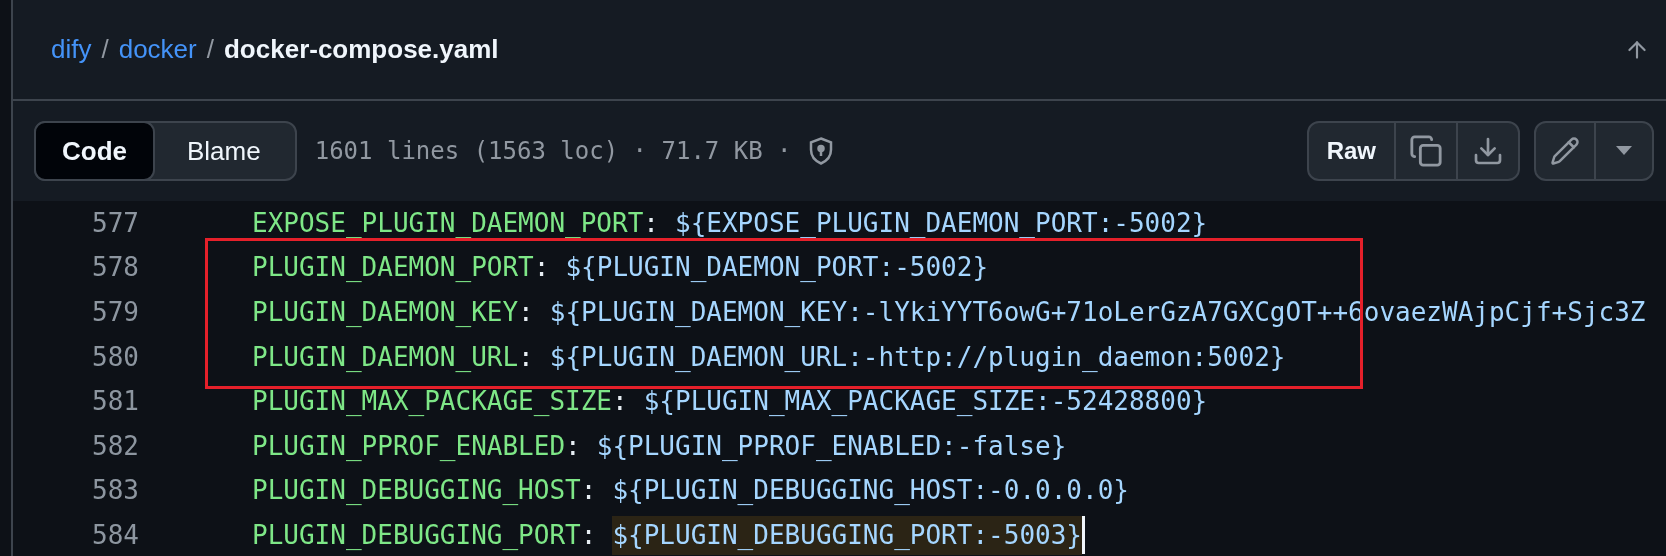 The width and height of the screenshot is (1666, 556). I want to click on yaml-value: ${PLUGIN_DAEMON_PORT:-5002}, so click(777, 268).